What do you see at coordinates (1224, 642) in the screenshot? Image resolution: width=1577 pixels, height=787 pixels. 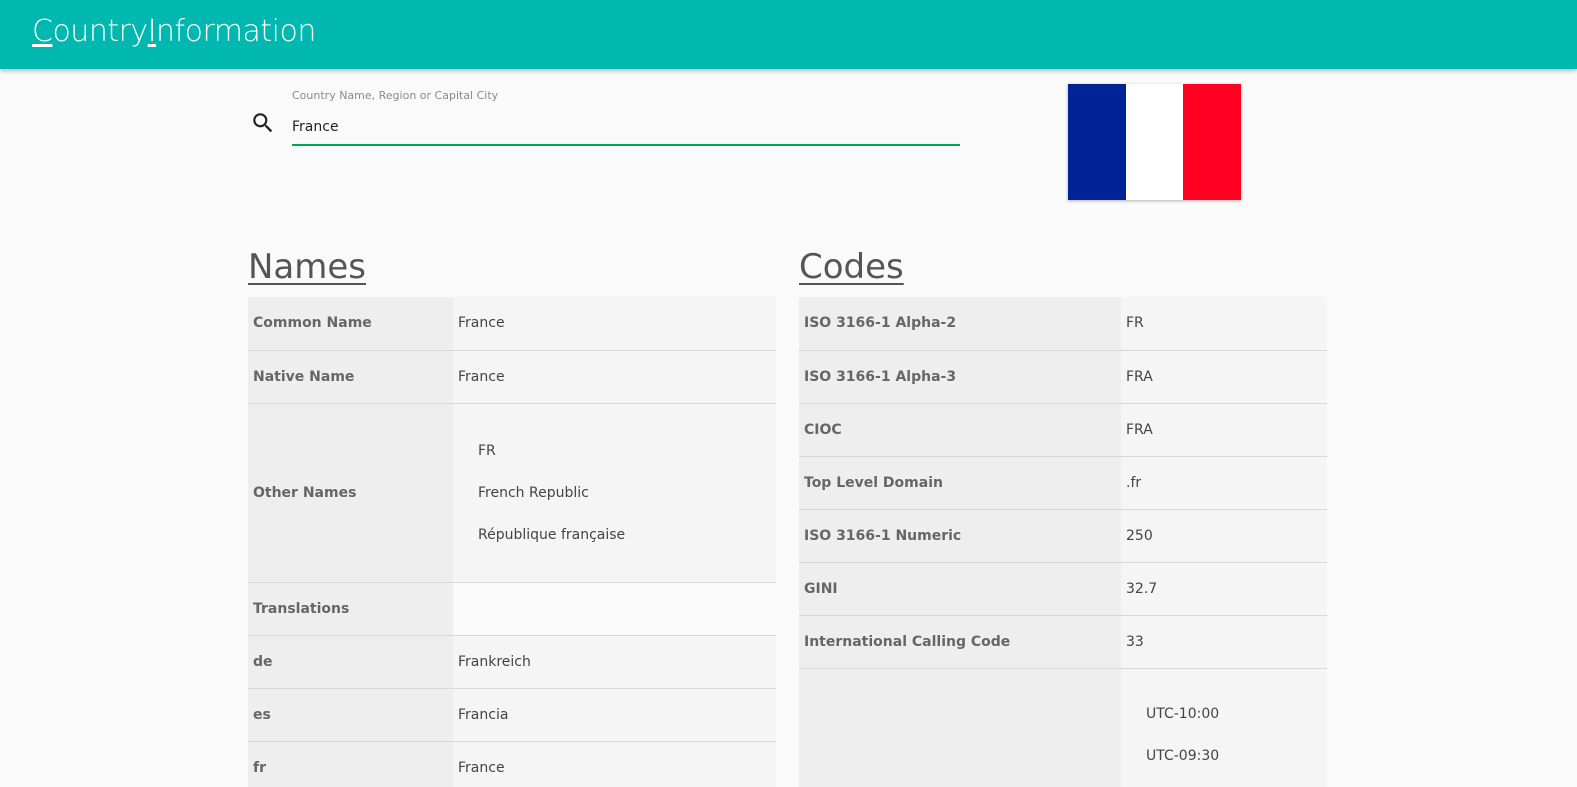 I see `code-value: 33` at bounding box center [1224, 642].